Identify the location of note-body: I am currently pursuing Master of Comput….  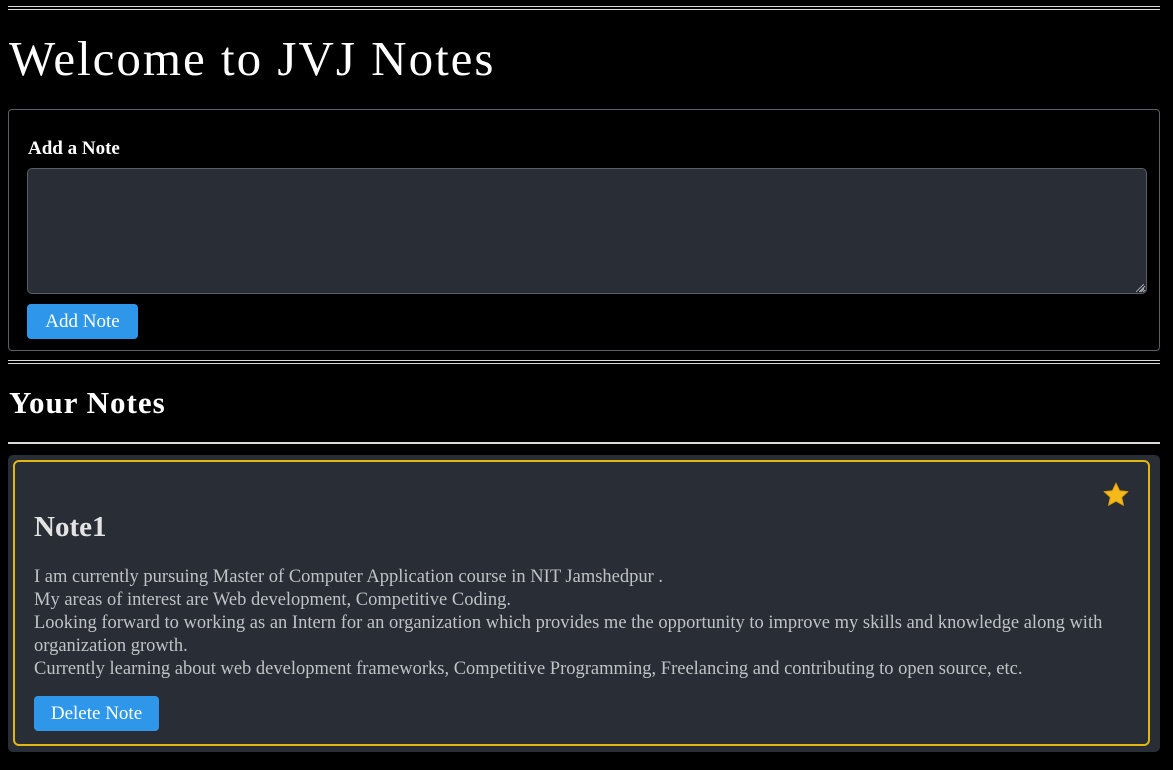
(586, 623).